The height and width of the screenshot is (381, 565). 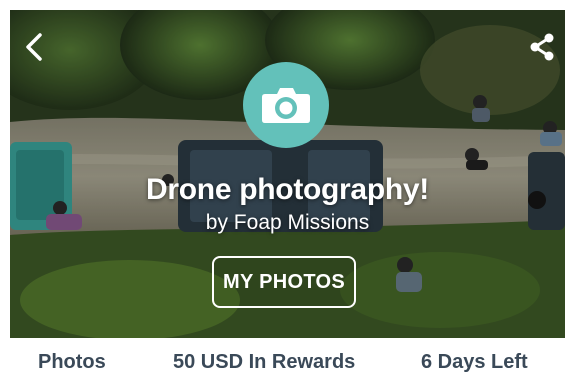 I want to click on mission-stats-bar: Photos 50 USD In Rewards 6 Days Left, so click(x=282, y=359).